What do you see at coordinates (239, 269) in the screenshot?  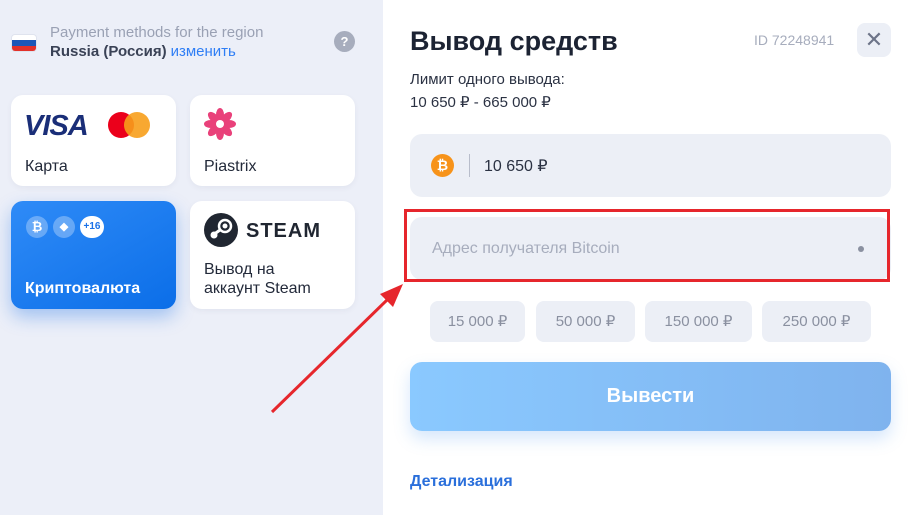 I see `method-card-label-line1: Вывод на` at bounding box center [239, 269].